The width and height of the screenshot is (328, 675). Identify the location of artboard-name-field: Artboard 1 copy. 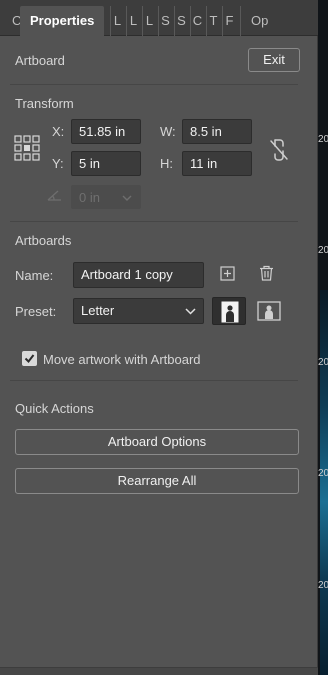
(138, 275).